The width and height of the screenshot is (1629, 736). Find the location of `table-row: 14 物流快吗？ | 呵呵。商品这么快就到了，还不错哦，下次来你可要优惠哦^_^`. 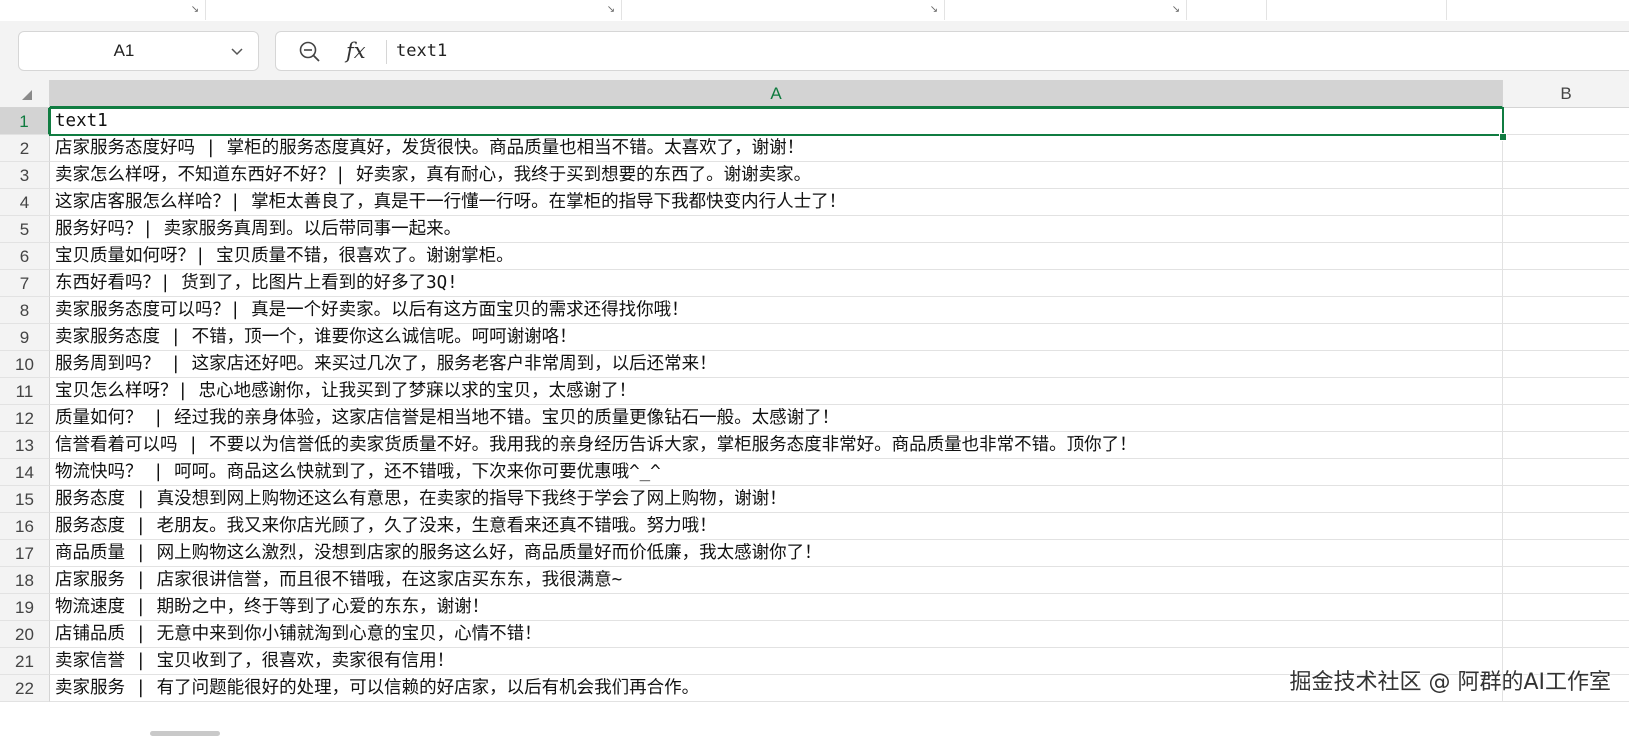

table-row: 14 物流快吗？ | 呵呵。商品这么快就到了，还不错哦，下次来你可要优惠哦^_^ is located at coordinates (814, 472).